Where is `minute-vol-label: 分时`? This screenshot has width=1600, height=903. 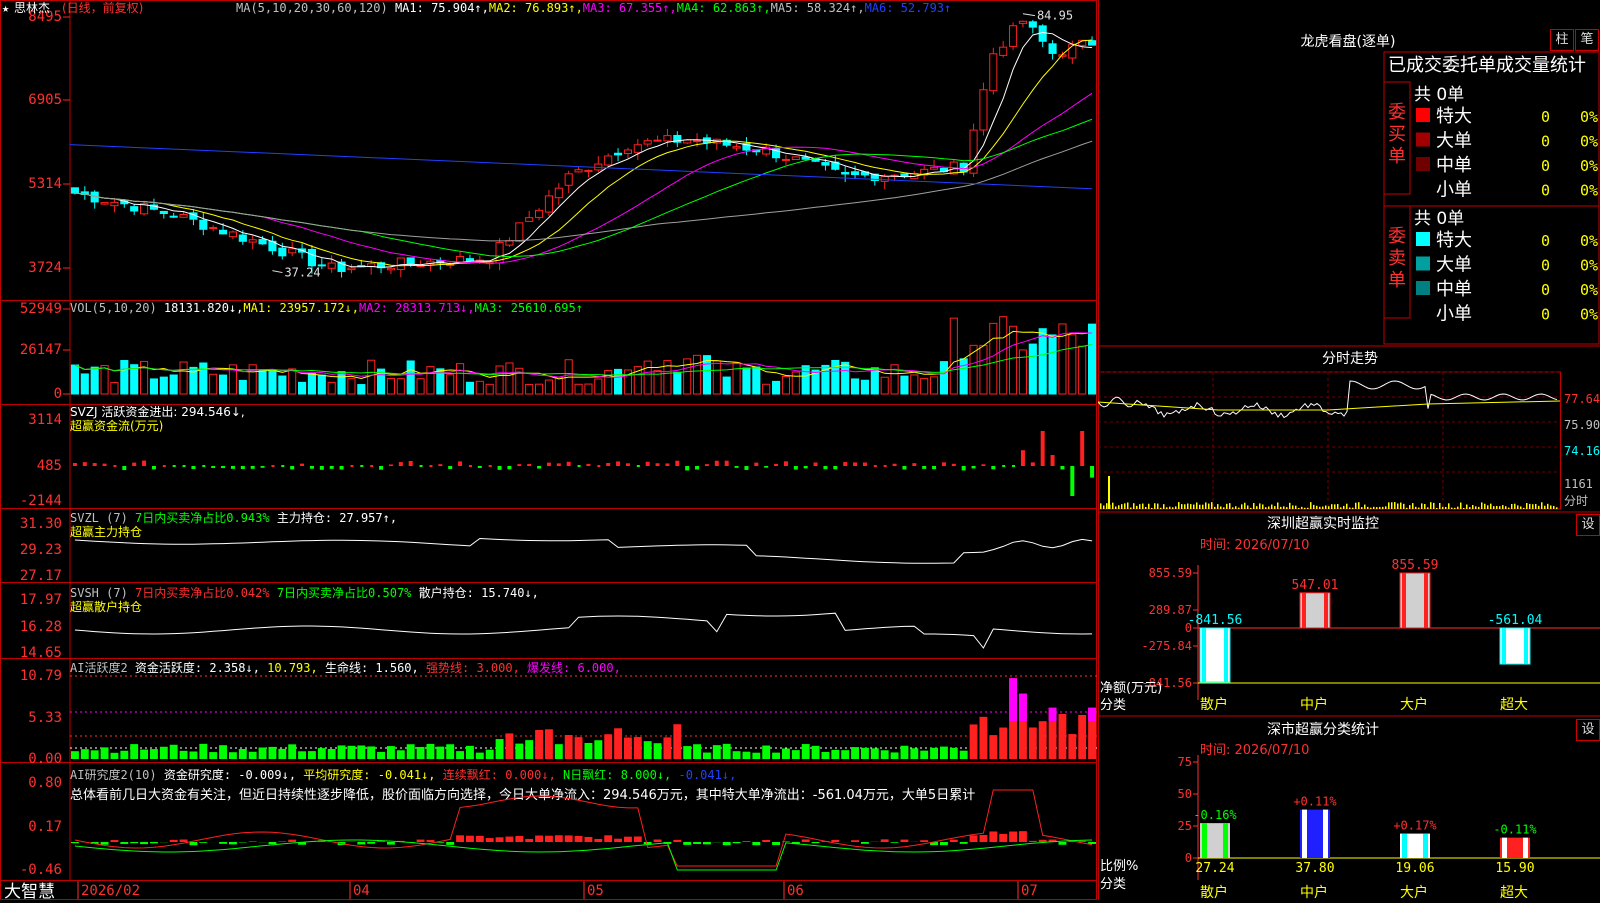
minute-vol-label: 分时 is located at coordinates (1576, 501).